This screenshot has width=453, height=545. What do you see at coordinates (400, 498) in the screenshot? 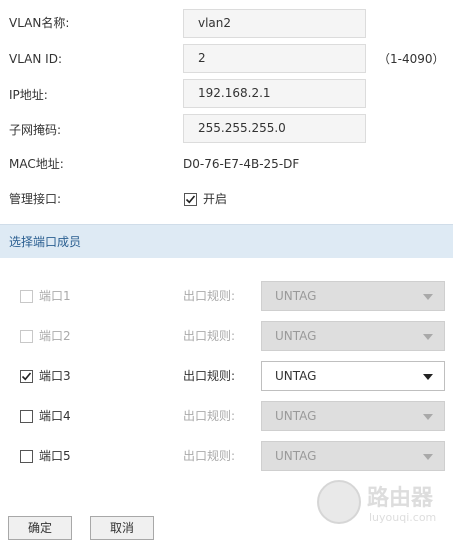
I see `watermark-title: 路由器` at bounding box center [400, 498].